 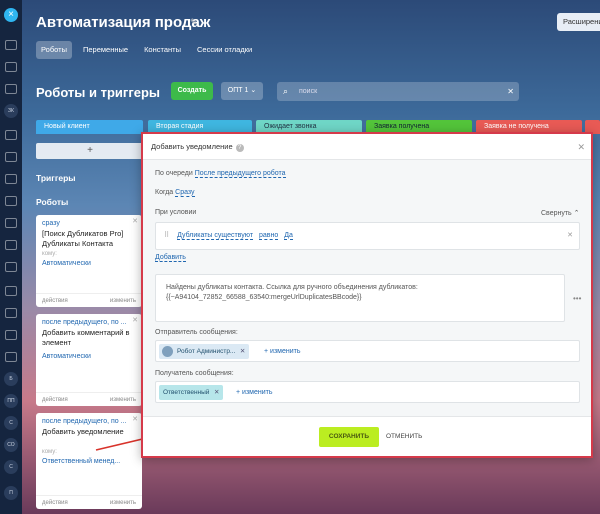 What do you see at coordinates (11, 179) in the screenshot?
I see `mail-icon` at bounding box center [11, 179].